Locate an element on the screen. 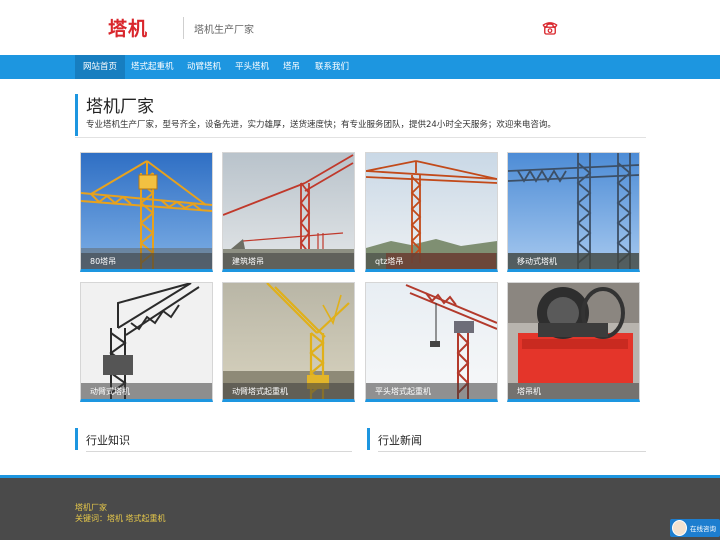 The height and width of the screenshot is (540, 720). product-label: 80塔吊 is located at coordinates (103, 261).